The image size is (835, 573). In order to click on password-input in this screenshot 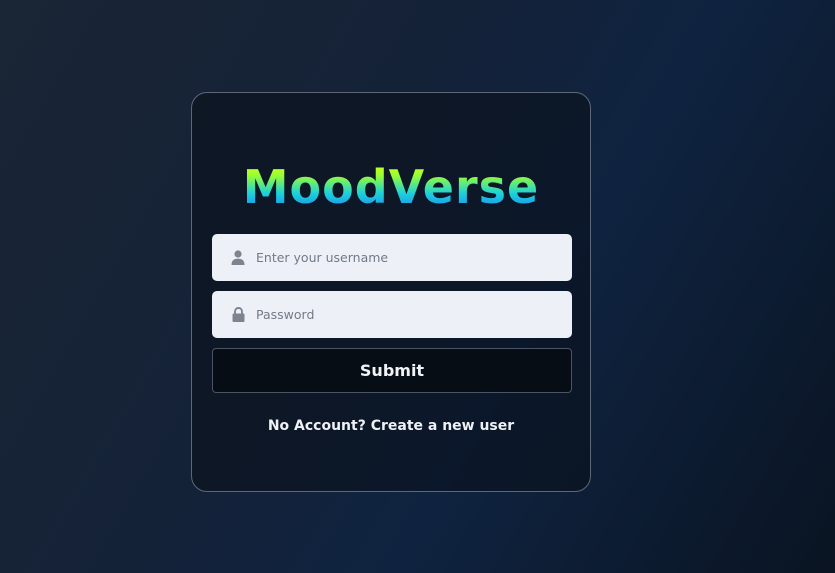, I will do `click(401, 314)`.